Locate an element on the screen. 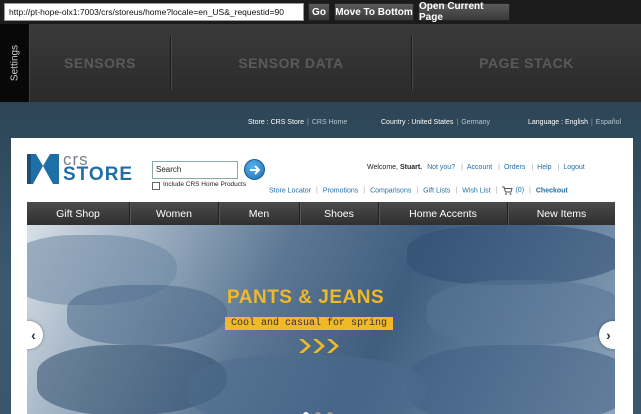 The height and width of the screenshot is (414, 641). triple-chevron-icon is located at coordinates (319, 346).